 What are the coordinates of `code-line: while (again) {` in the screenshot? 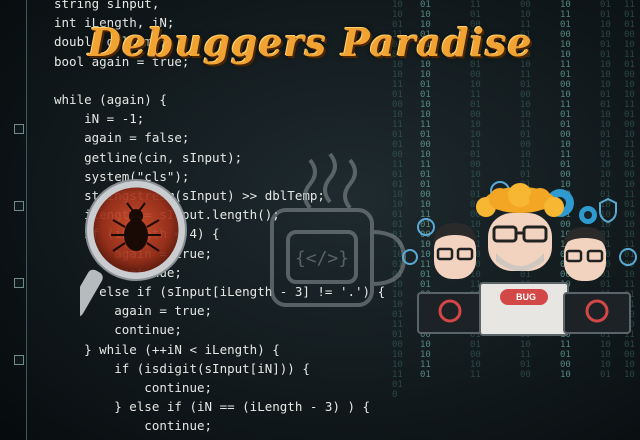 It's located at (110, 99).